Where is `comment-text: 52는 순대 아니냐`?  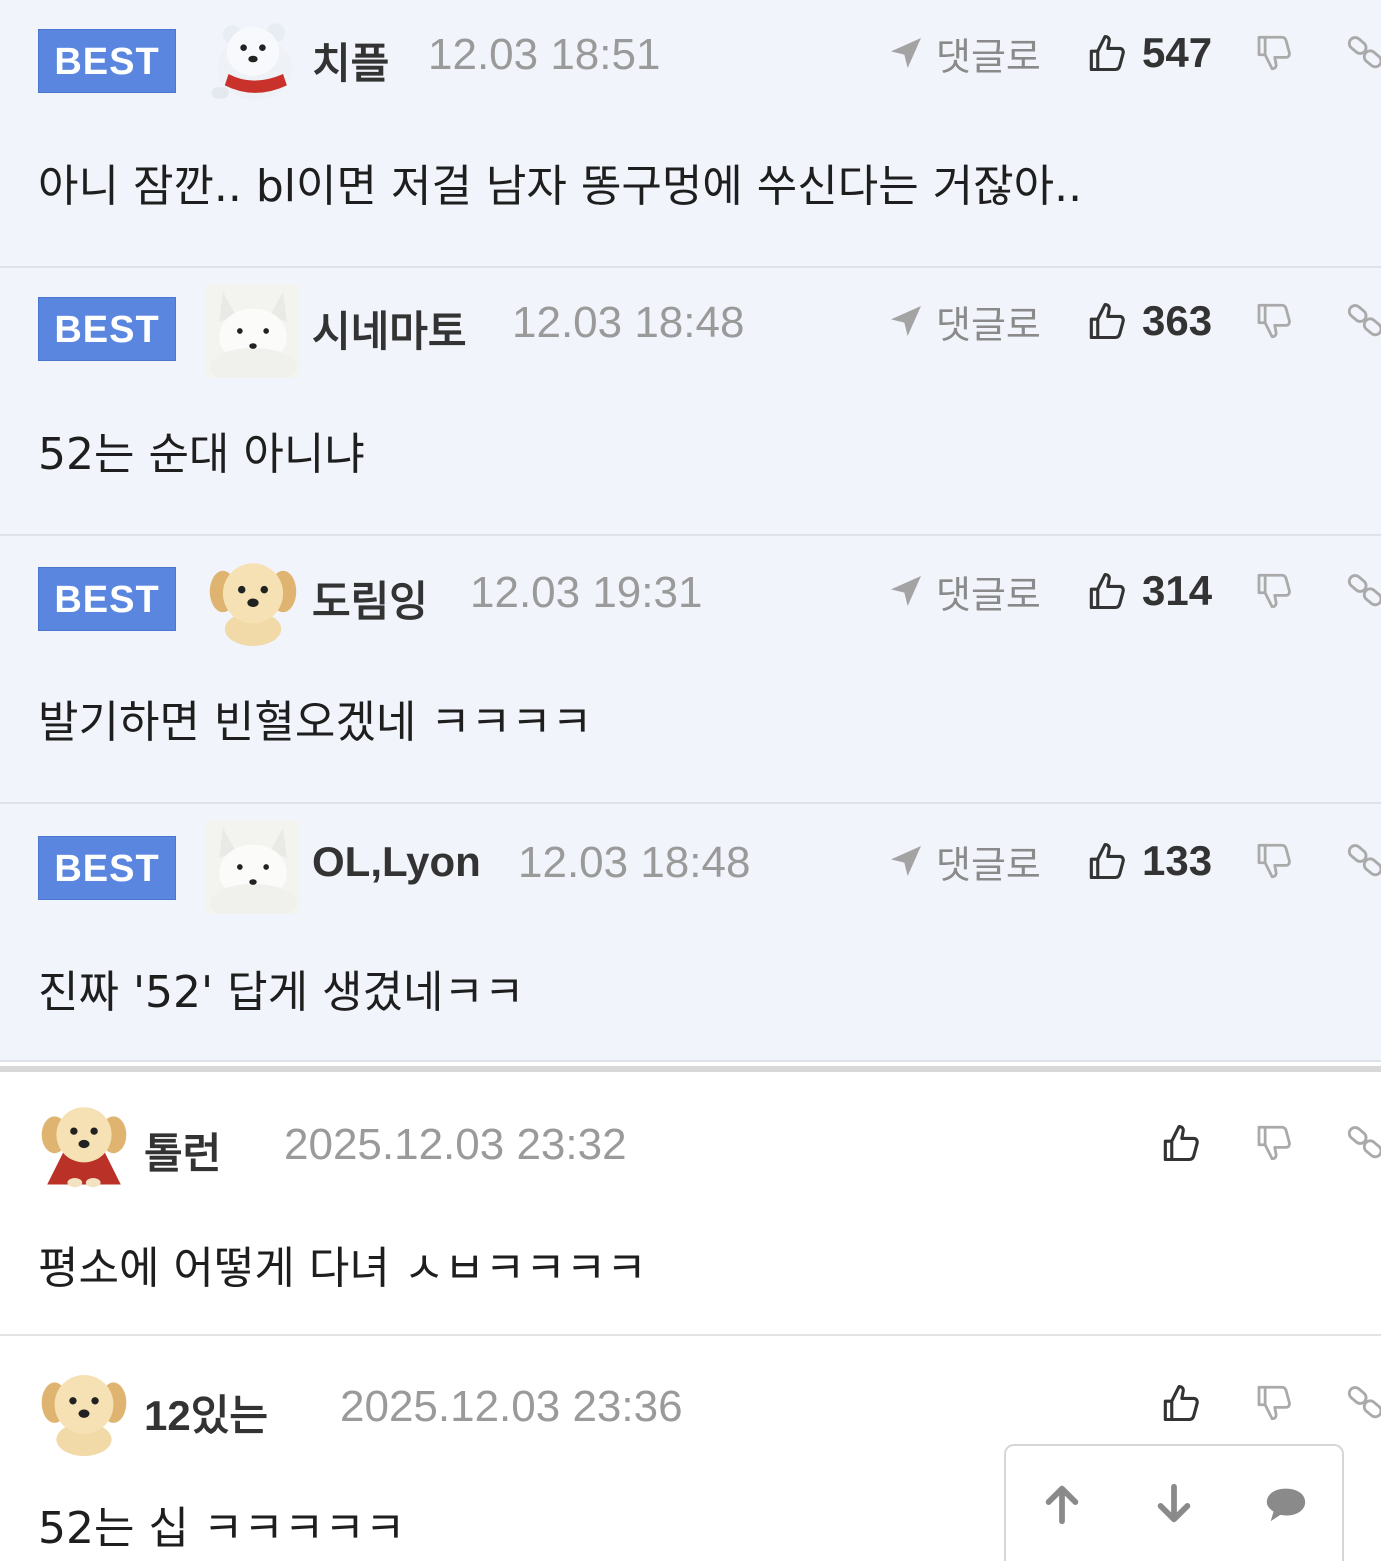 comment-text: 52는 순대 아니냐 is located at coordinates (201, 454).